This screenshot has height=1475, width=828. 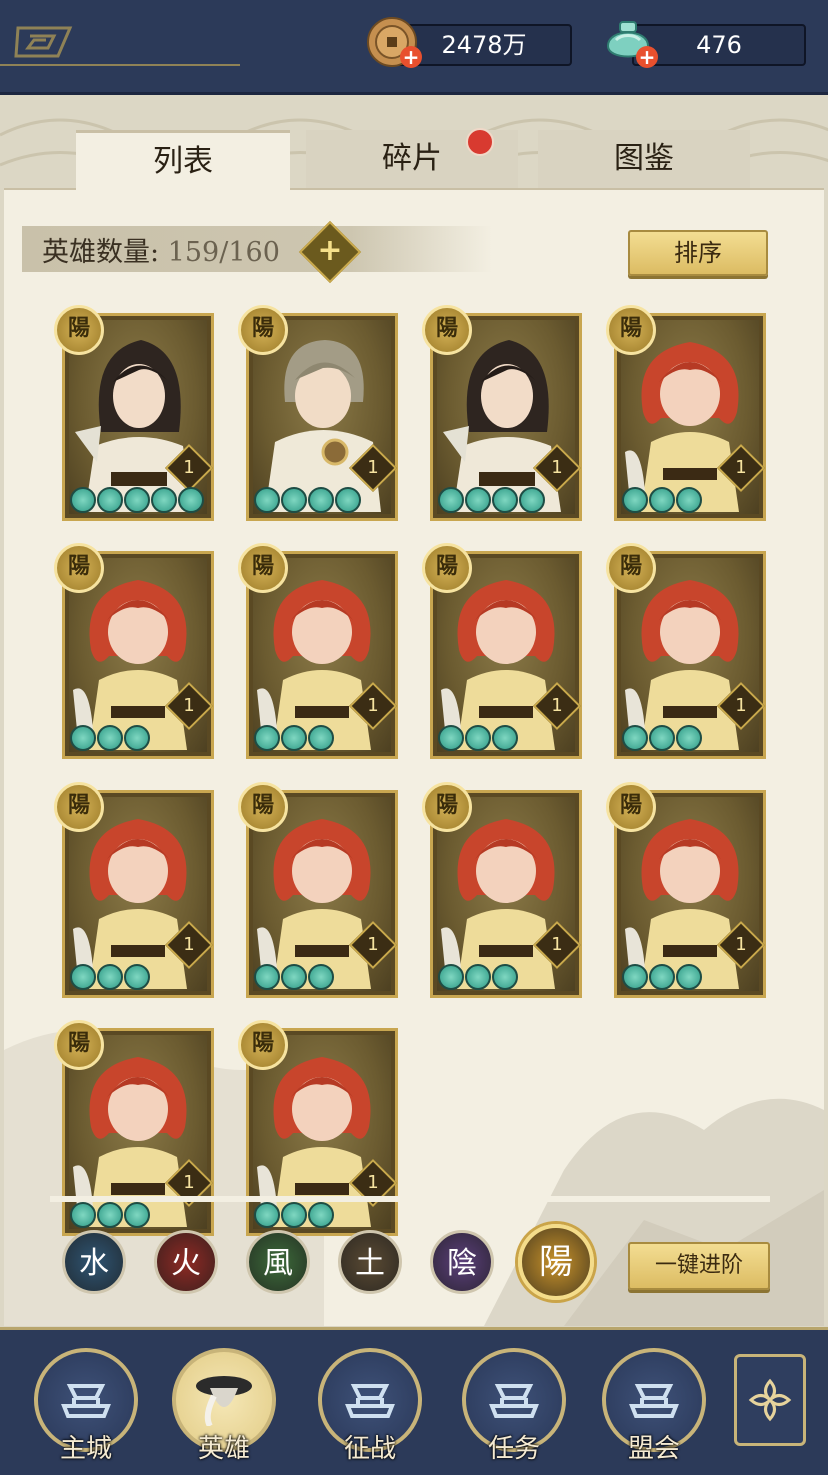 I want to click on nav-label: 征战, so click(x=369, y=1449).